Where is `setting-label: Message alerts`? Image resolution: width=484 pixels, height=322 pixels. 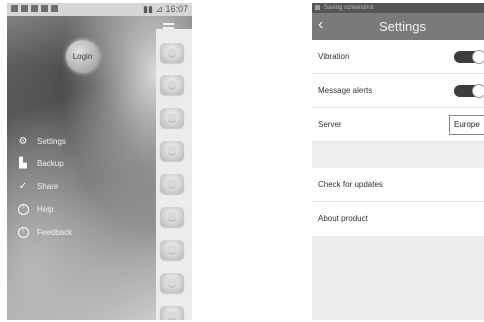 setting-label: Message alerts is located at coordinates (345, 90).